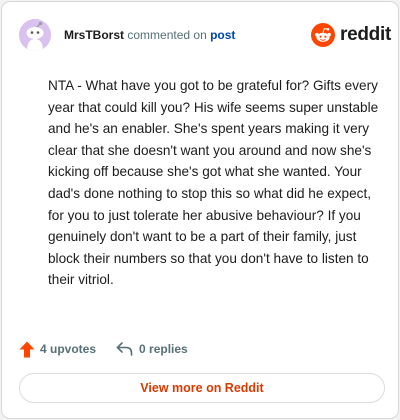 The image size is (400, 420). I want to click on author-name: MrsTBorst, so click(94, 35).